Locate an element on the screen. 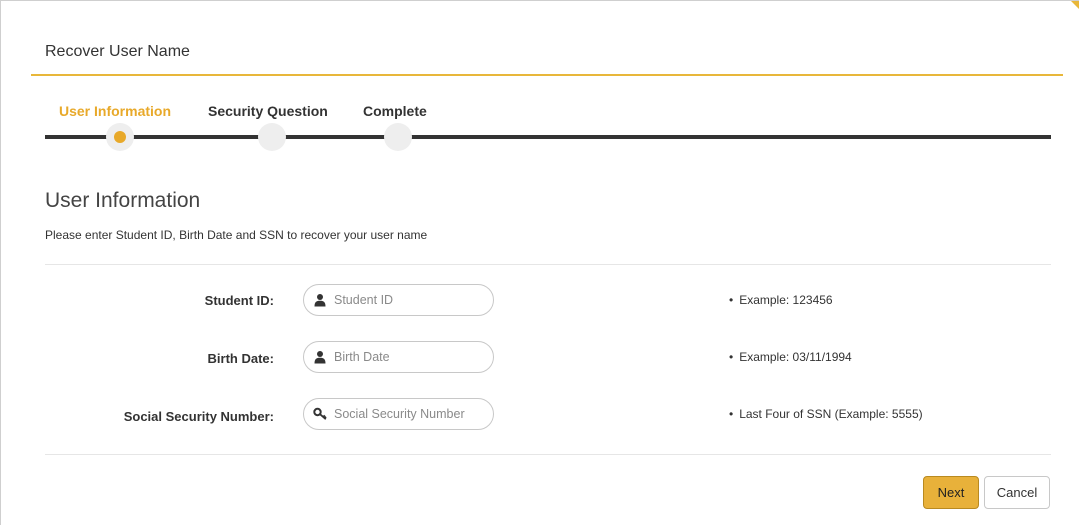 The width and height of the screenshot is (1079, 525). active-step-indicator is located at coordinates (120, 137).